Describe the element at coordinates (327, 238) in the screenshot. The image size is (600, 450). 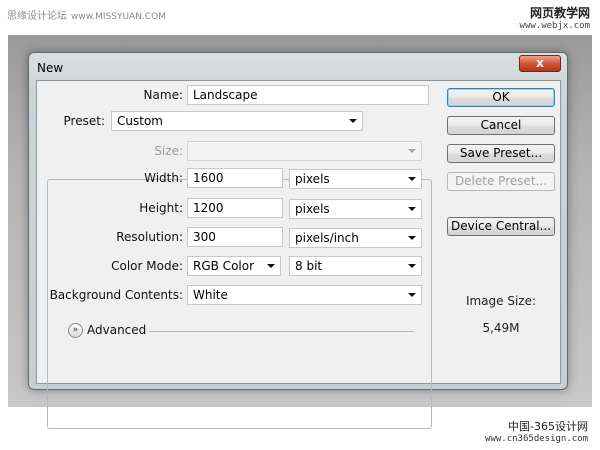
I see `resolution-unit-value: pixels/inch` at that location.